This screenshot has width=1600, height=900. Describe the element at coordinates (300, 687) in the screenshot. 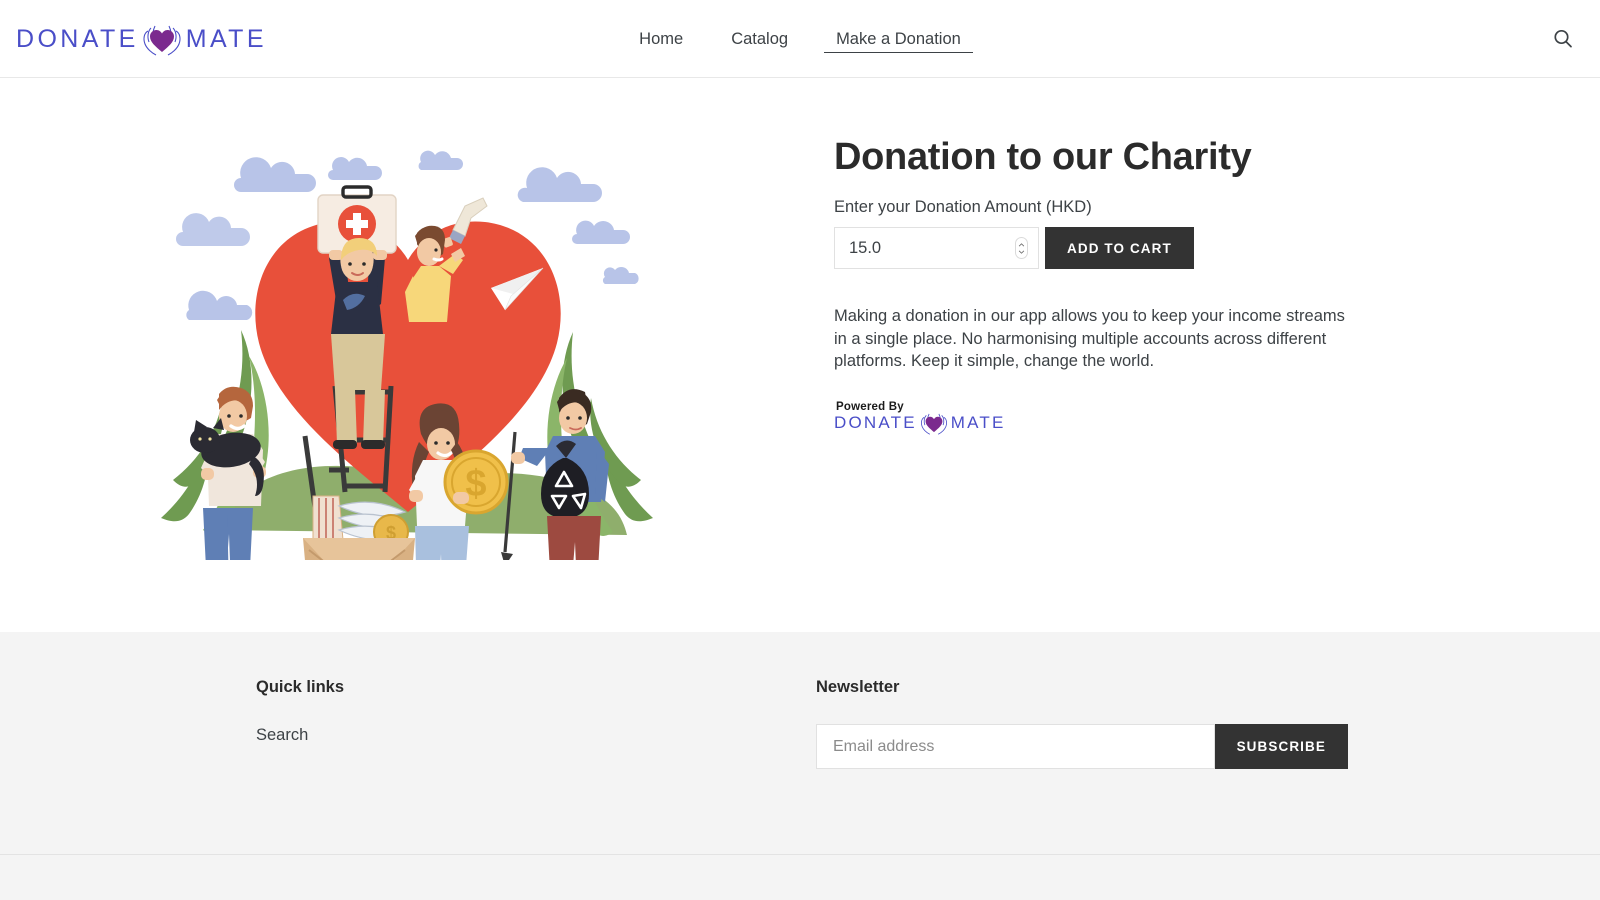

I see `quick-links-heading: Quick links` at that location.